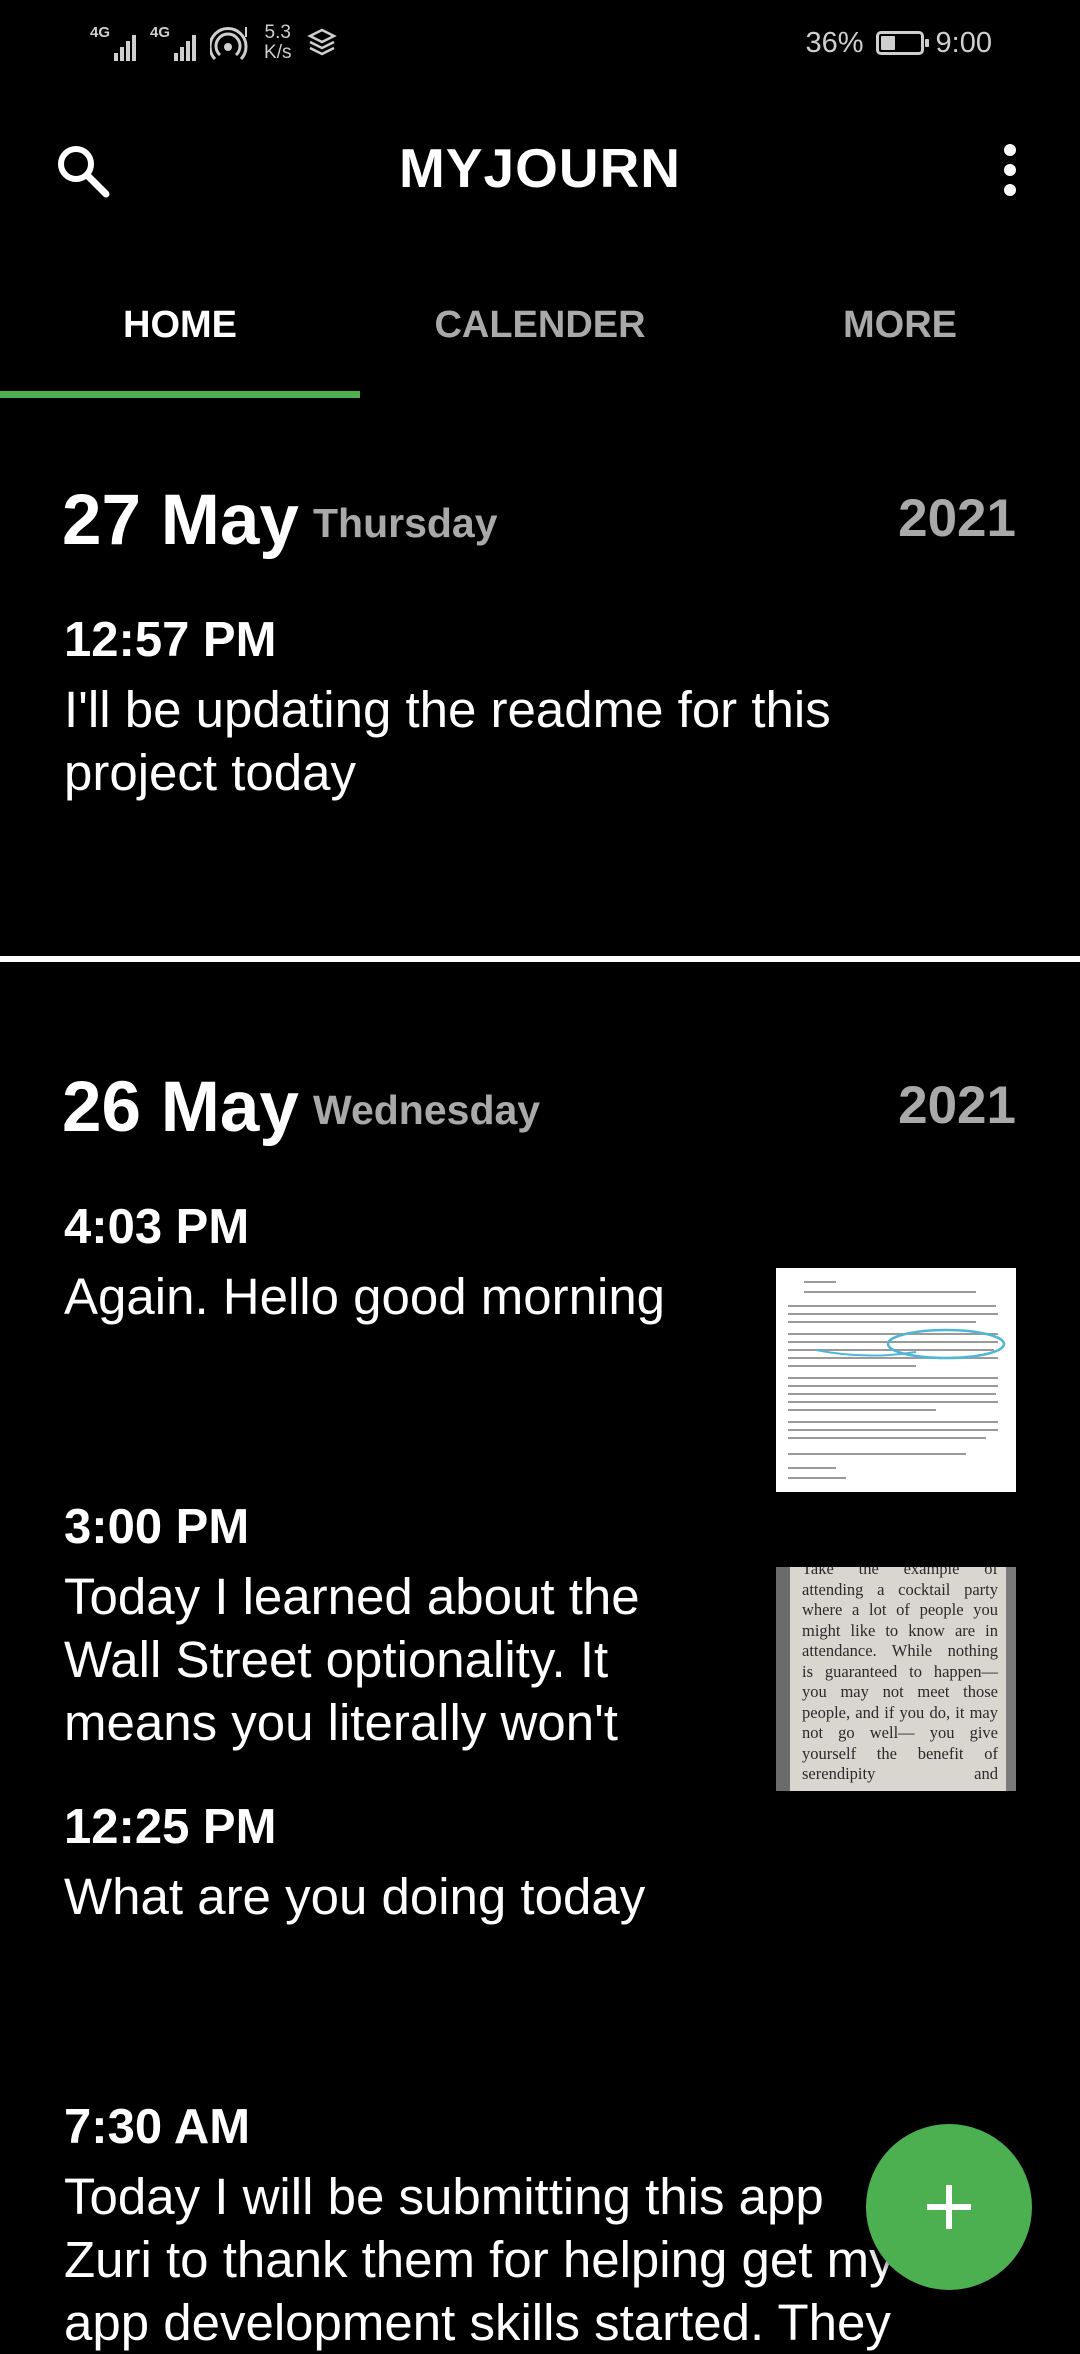  What do you see at coordinates (896, 1380) in the screenshot?
I see `entry-image` at bounding box center [896, 1380].